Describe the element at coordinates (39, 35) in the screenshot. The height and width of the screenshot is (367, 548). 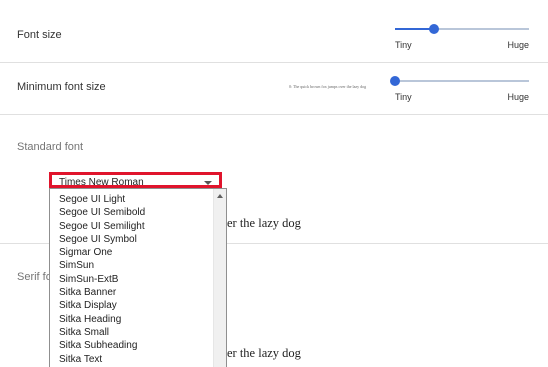
I see `font-size-label: Font size` at that location.